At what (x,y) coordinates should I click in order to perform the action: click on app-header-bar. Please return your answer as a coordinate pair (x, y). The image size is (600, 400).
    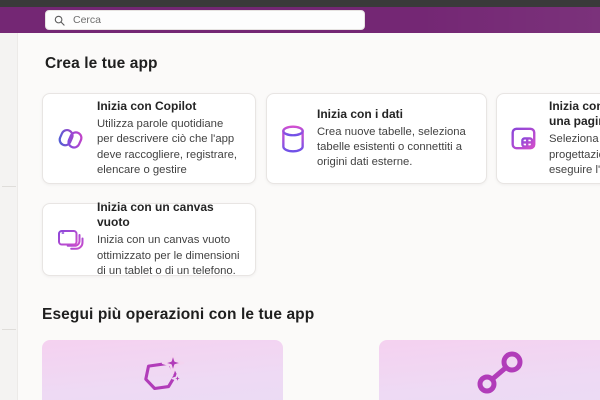
    Looking at the image, I should click on (300, 20).